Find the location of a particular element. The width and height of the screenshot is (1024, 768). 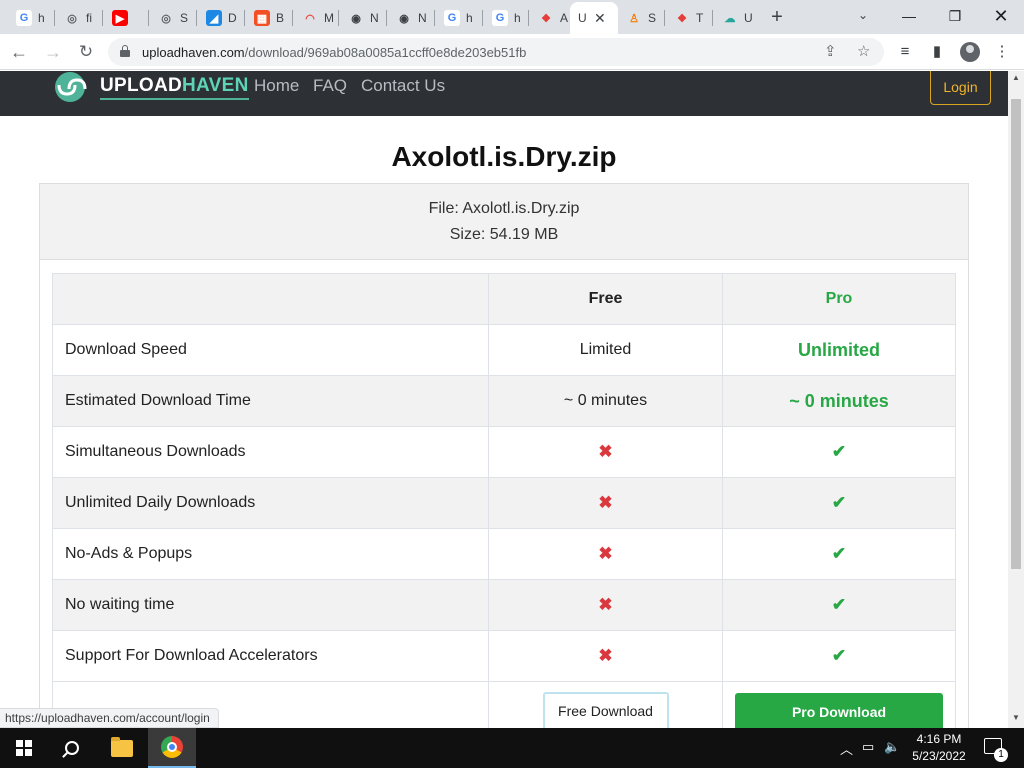

page-scrollbar: ▲ ▼ is located at coordinates (1016, 399).